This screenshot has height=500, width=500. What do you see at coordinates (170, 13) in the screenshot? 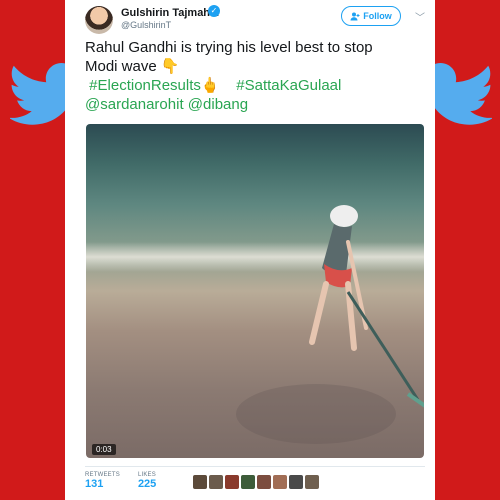
I see `author-name: Gulshirin Tajmahal` at bounding box center [170, 13].